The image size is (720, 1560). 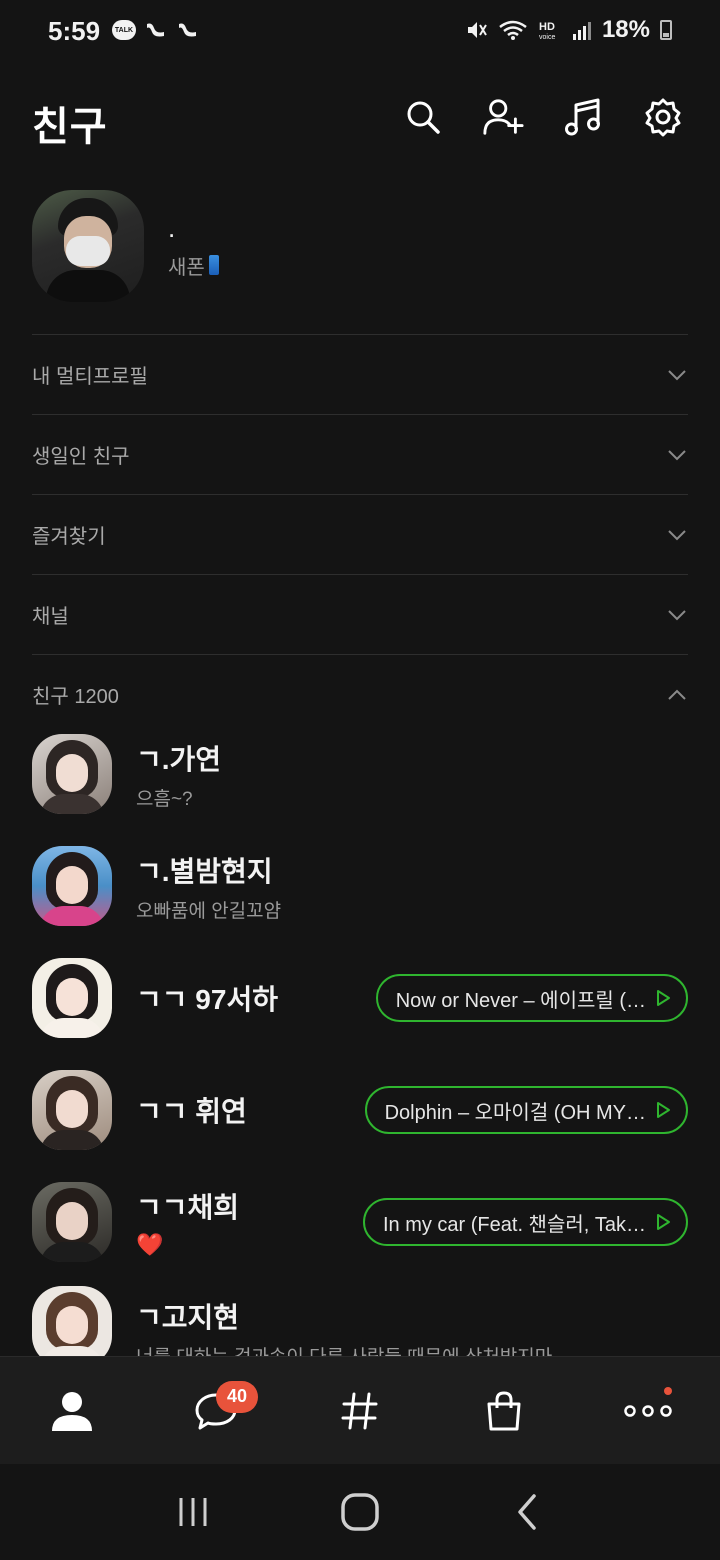 What do you see at coordinates (74, 31) in the screenshot?
I see `status-time: 5:59` at bounding box center [74, 31].